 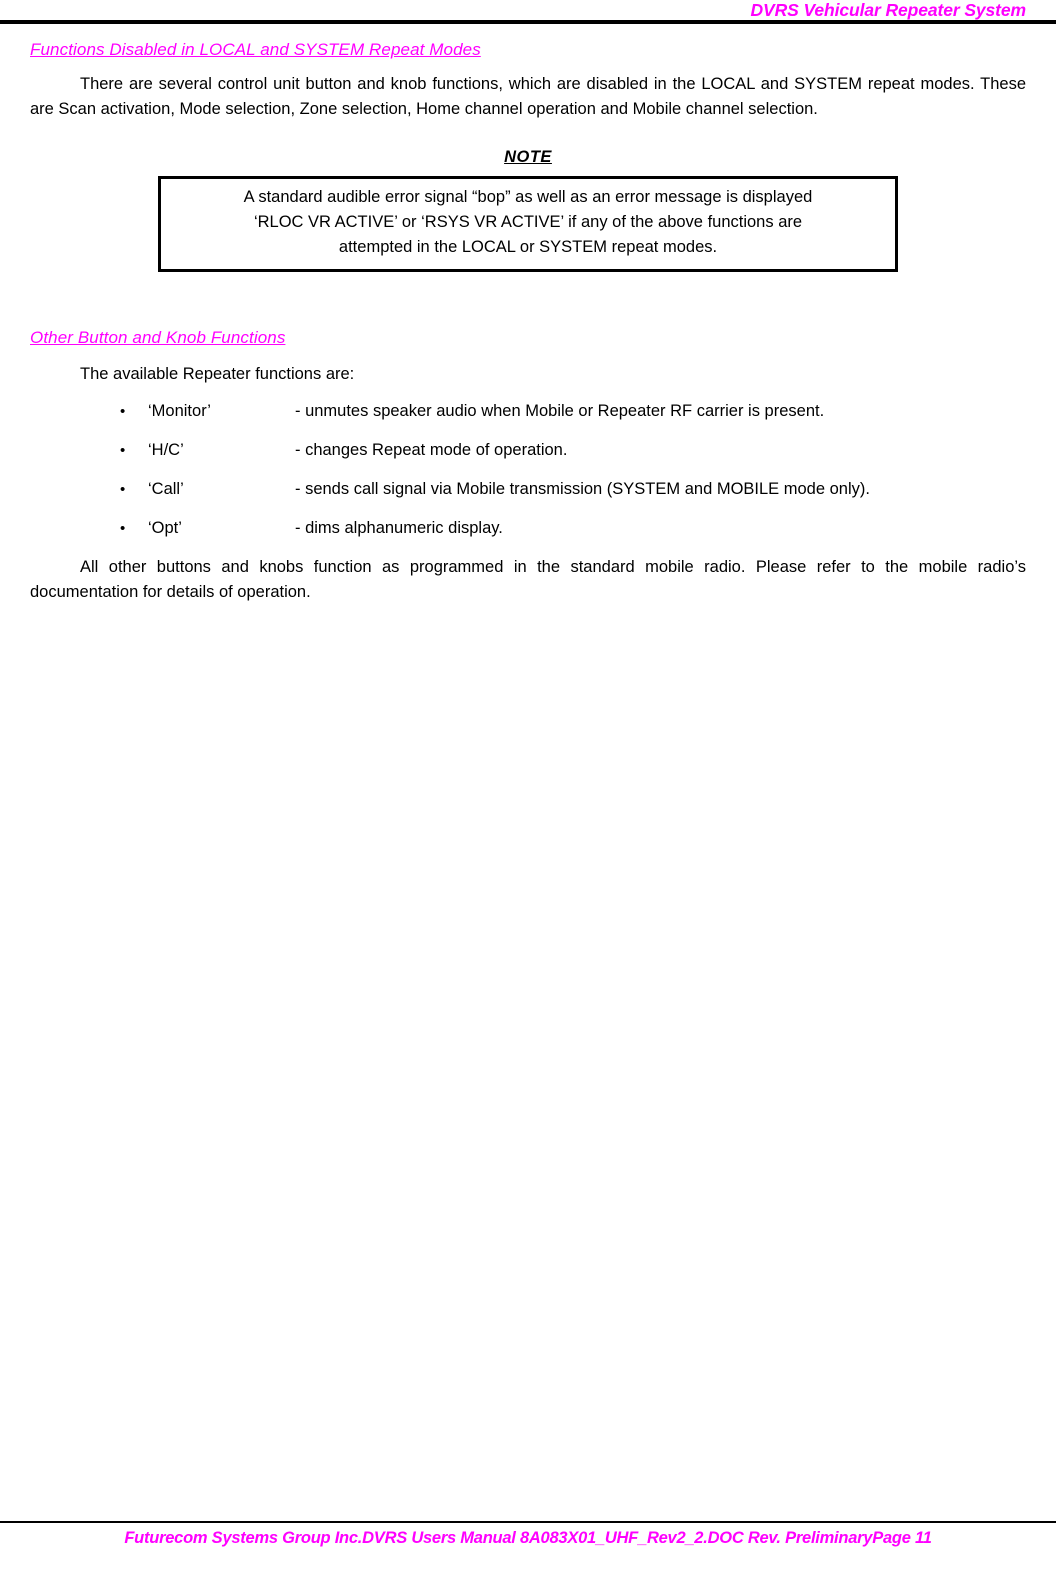 What do you see at coordinates (217, 374) in the screenshot?
I see `paragraph-lead-in: The available Repeater functions are:` at bounding box center [217, 374].